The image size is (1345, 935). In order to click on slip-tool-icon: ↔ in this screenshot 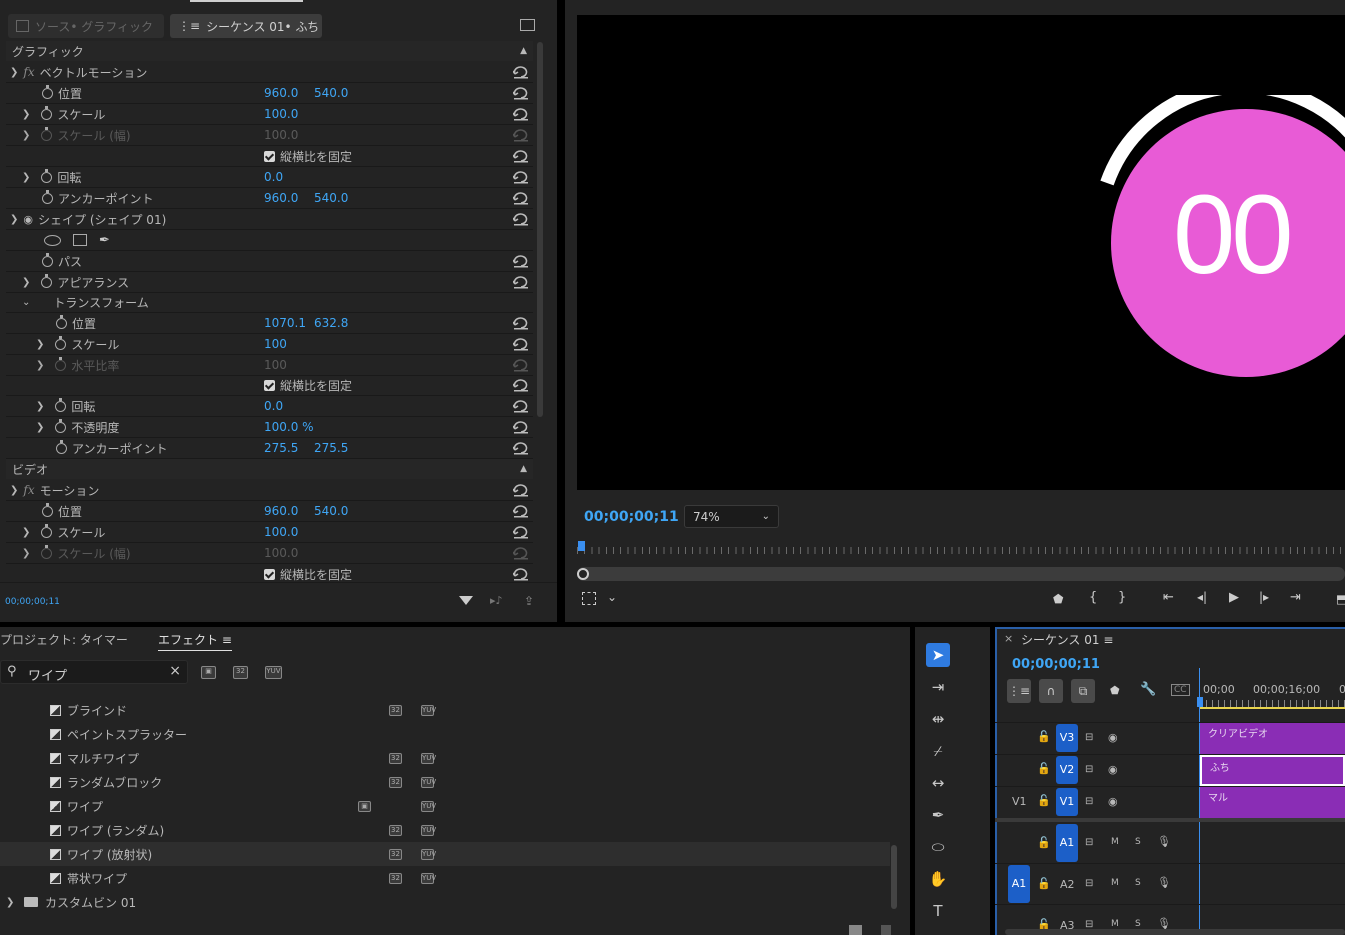, I will do `click(938, 783)`.